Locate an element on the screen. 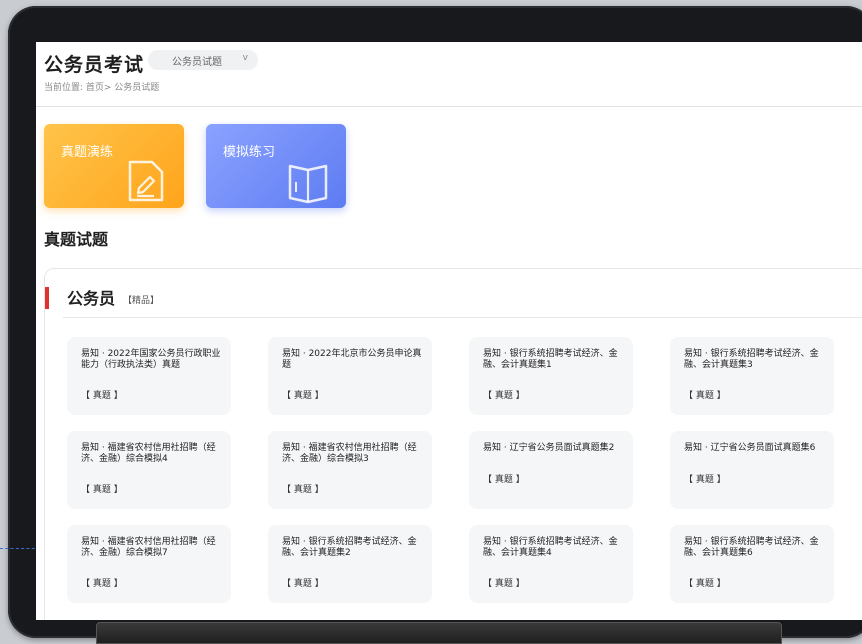 This screenshot has width=862, height=644. exam-card-title: 易知 · 2022年北京市公务员申论真题 is located at coordinates (352, 359).